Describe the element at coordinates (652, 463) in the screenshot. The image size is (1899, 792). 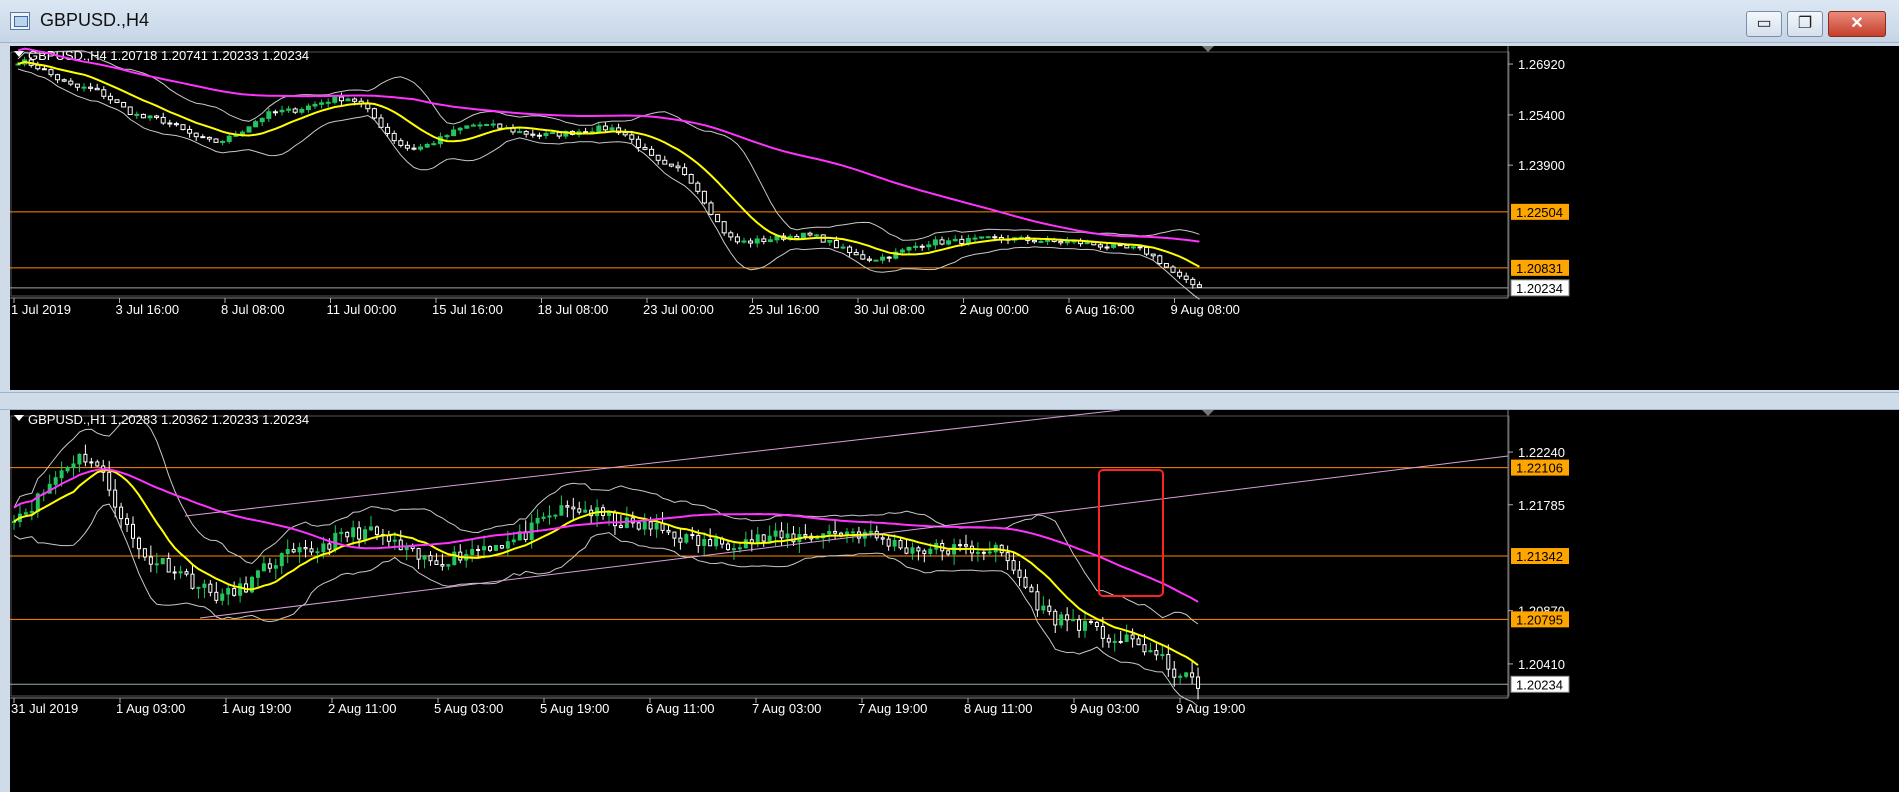
I see `trend-line` at that location.